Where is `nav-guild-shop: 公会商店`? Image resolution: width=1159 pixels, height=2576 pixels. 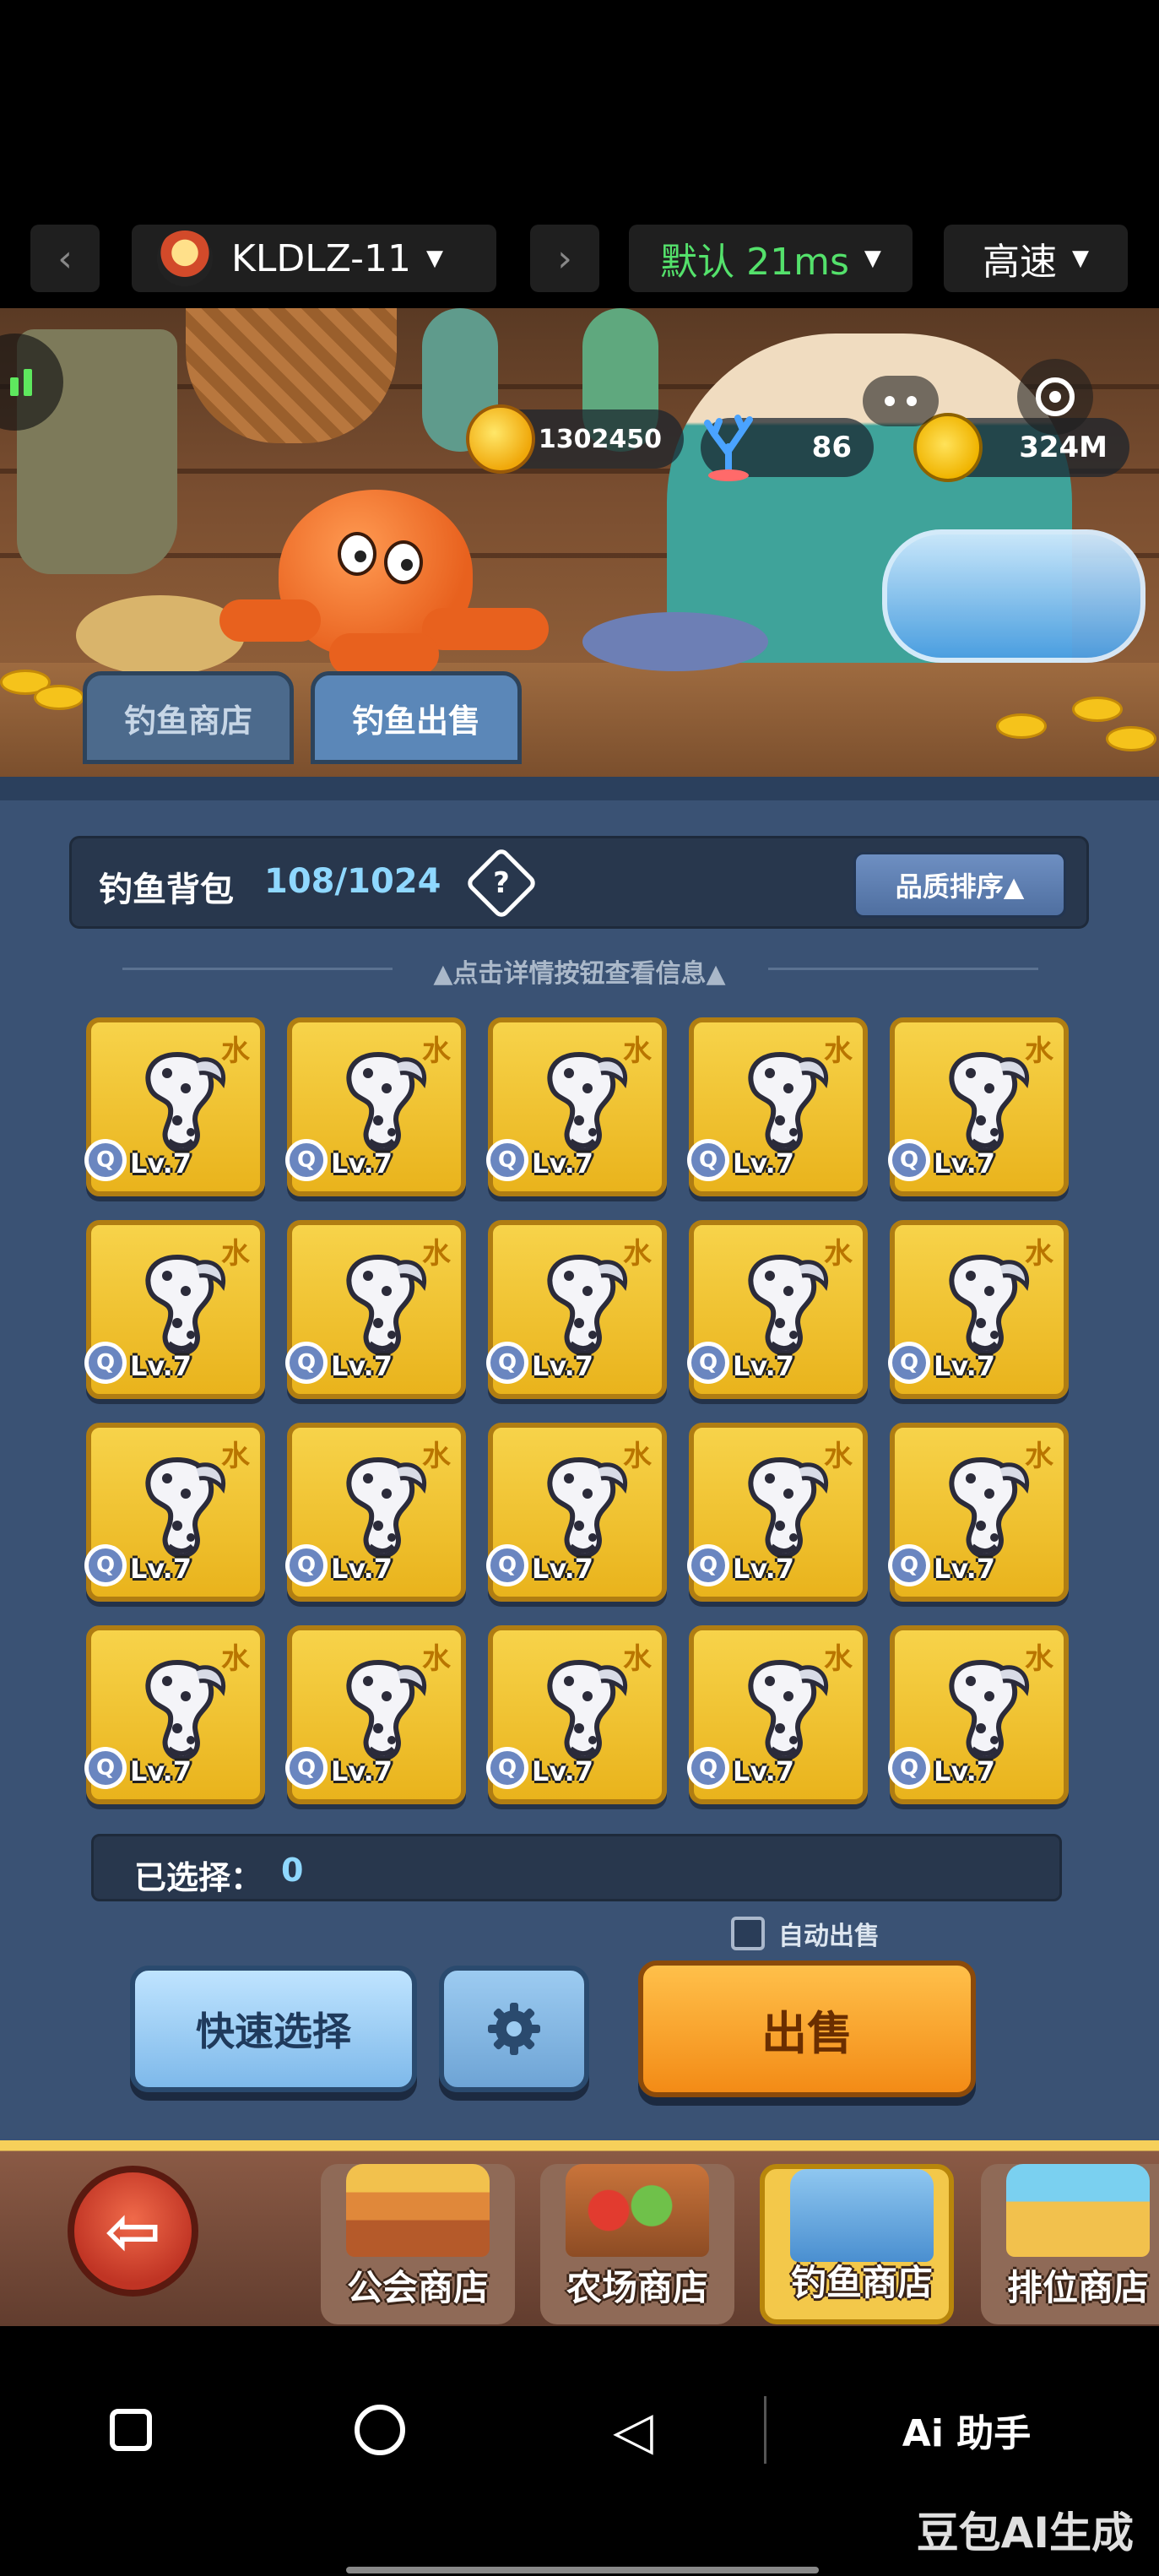
nav-guild-shop: 公会商店 is located at coordinates (418, 2244).